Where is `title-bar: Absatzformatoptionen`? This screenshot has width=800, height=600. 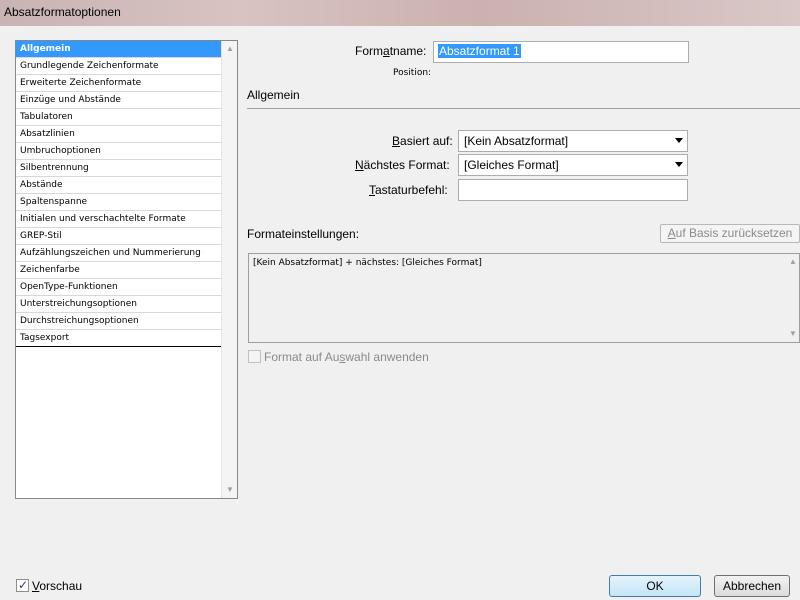 title-bar: Absatzformatoptionen is located at coordinates (400, 13).